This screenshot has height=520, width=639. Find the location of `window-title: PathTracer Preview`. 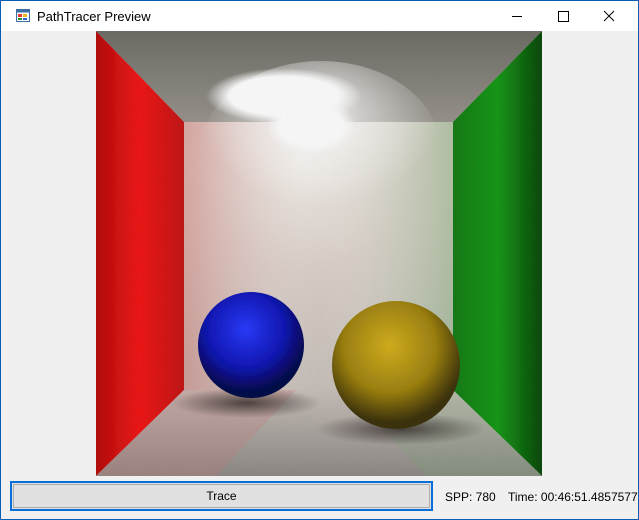

window-title: PathTracer Preview is located at coordinates (94, 16).